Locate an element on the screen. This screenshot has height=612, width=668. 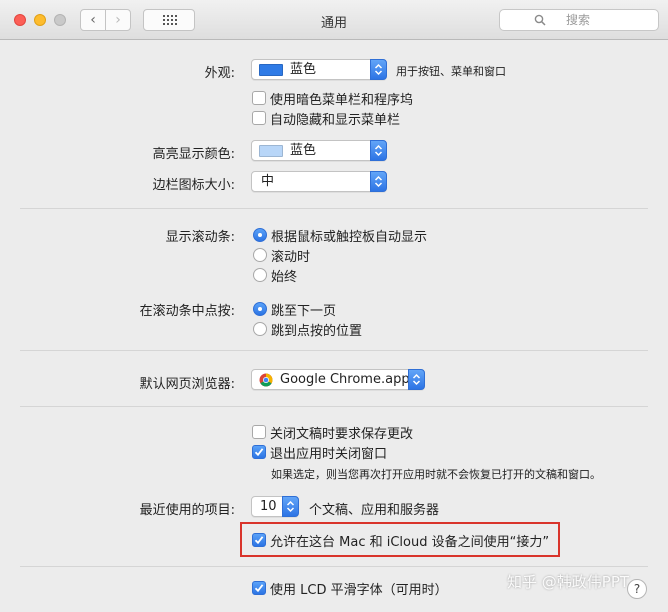
ask-keep-changes-label: 关闭文稿时要求保存更改 is located at coordinates (342, 434).